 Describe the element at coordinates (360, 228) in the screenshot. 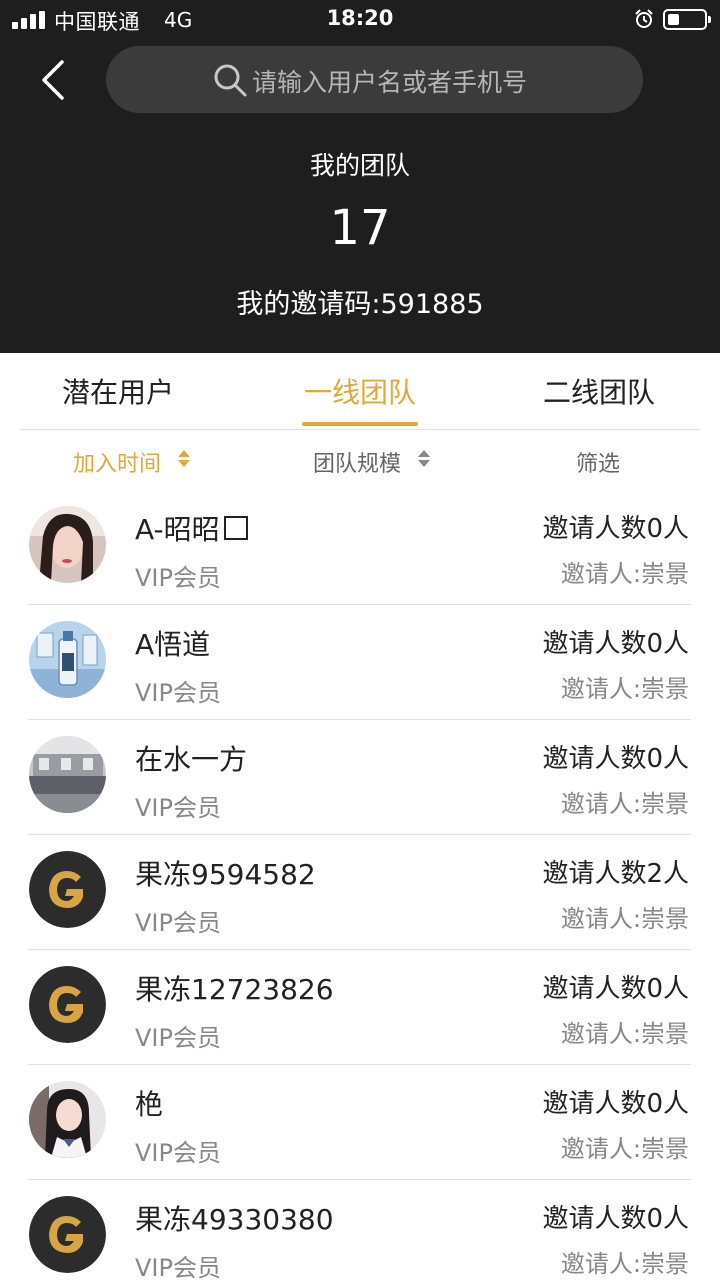

I see `team-count: 17` at that location.